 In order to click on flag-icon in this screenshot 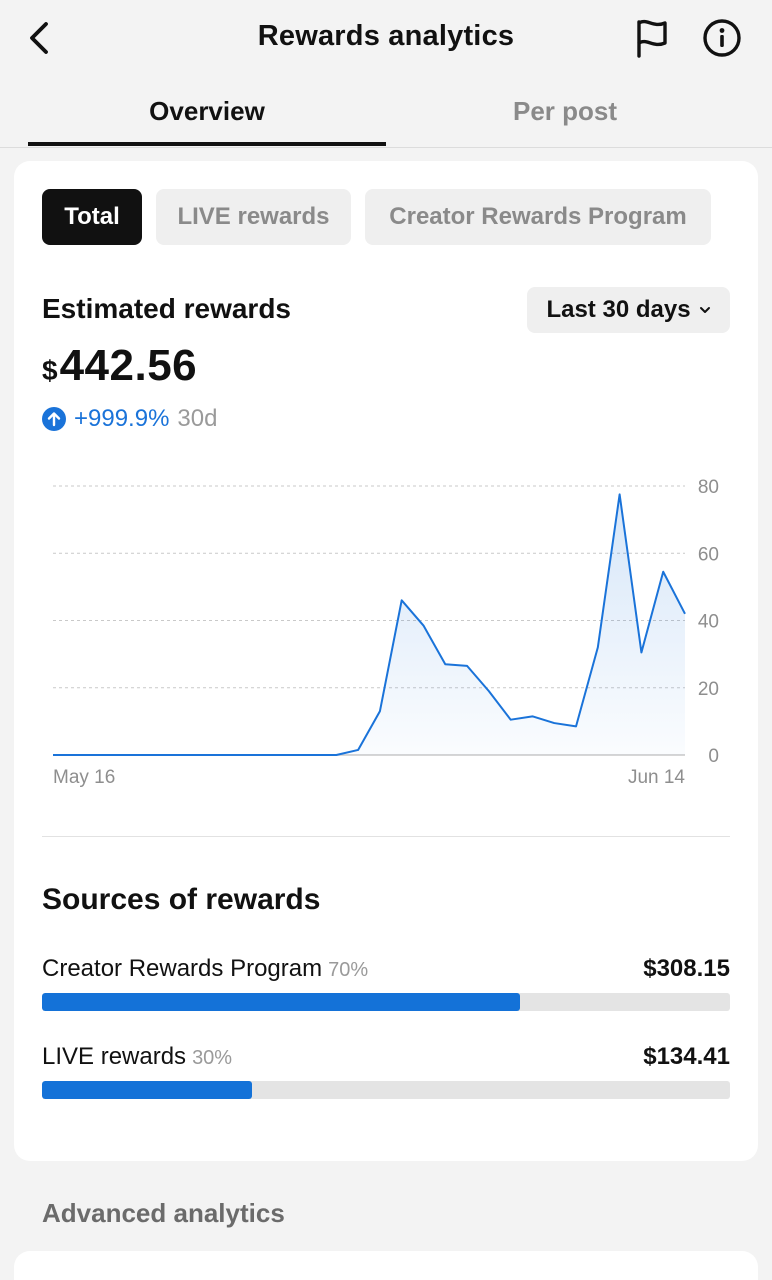, I will do `click(652, 38)`.